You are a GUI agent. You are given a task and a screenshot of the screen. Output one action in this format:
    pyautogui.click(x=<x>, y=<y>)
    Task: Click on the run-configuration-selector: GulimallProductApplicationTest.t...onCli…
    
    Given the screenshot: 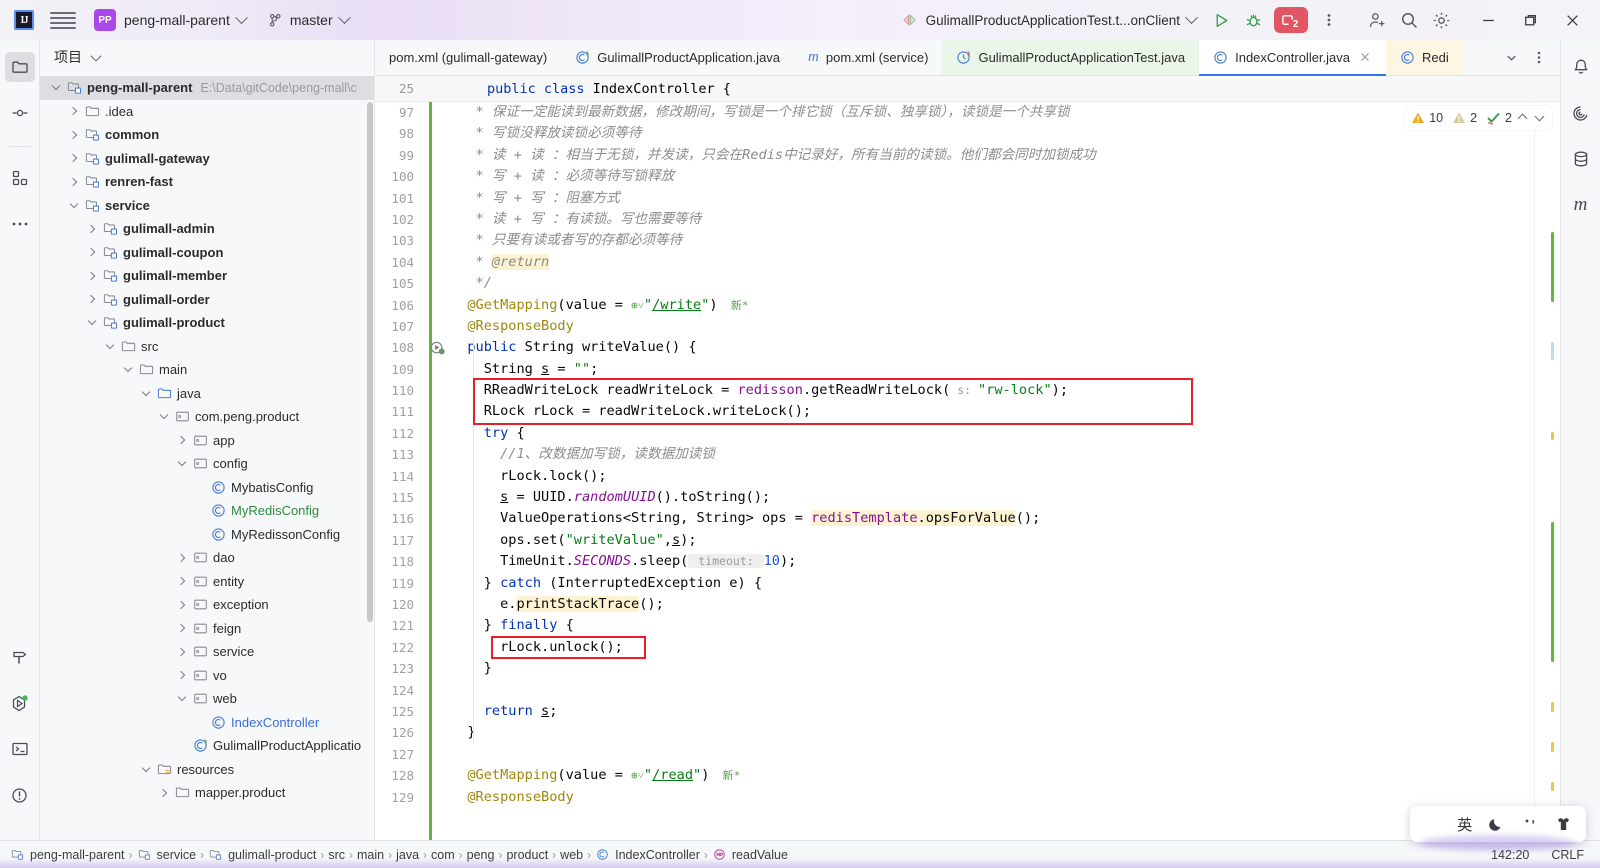 What is the action you would take?
    pyautogui.click(x=1050, y=19)
    